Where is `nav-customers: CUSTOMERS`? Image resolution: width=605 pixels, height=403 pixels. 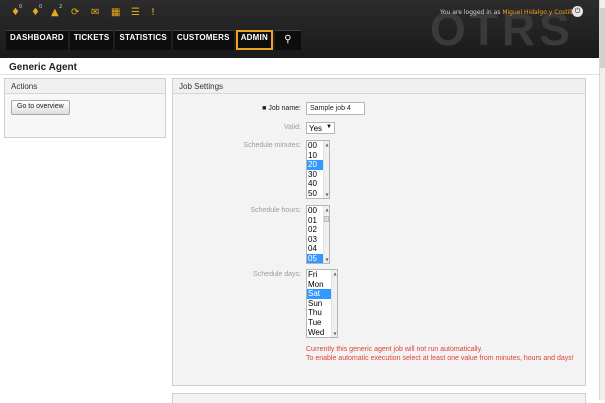 nav-customers: CUSTOMERS is located at coordinates (203, 40).